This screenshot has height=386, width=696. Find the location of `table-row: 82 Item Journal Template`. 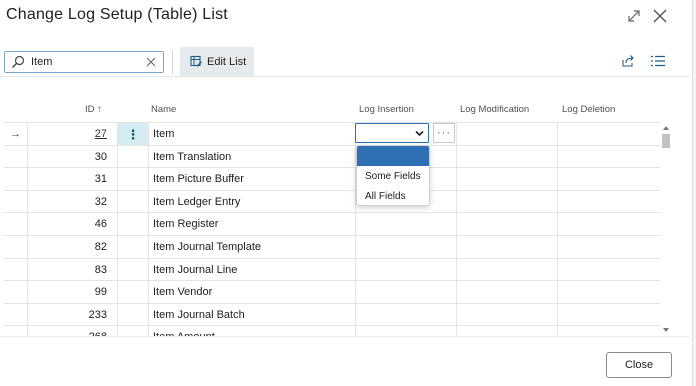

table-row: 82 Item Journal Template is located at coordinates (332, 246).